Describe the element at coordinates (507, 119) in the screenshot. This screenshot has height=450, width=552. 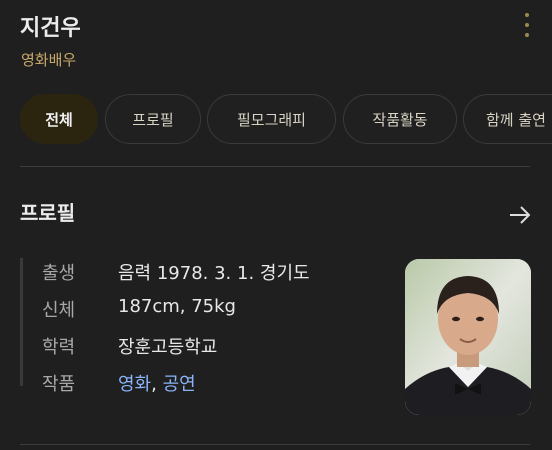
I see `tab-costars: 함께 출연` at that location.